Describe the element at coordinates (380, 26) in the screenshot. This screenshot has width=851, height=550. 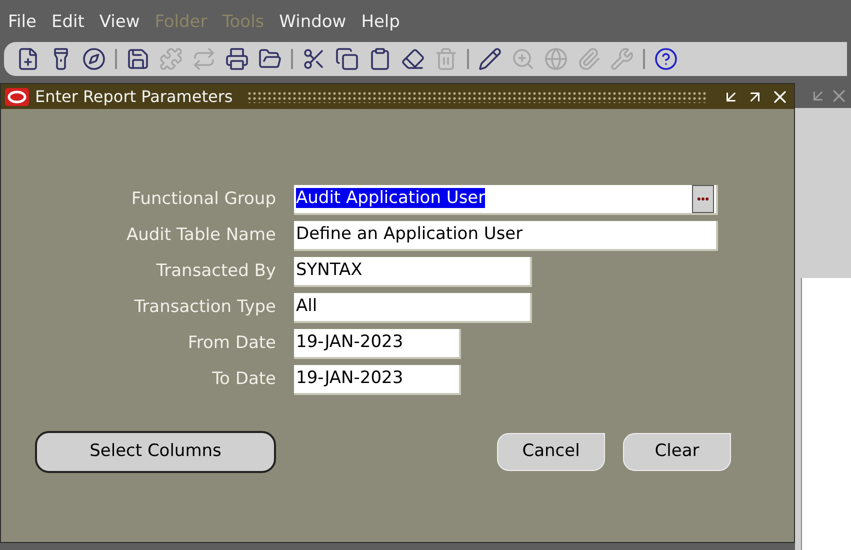
I see `menu-item: Help` at that location.